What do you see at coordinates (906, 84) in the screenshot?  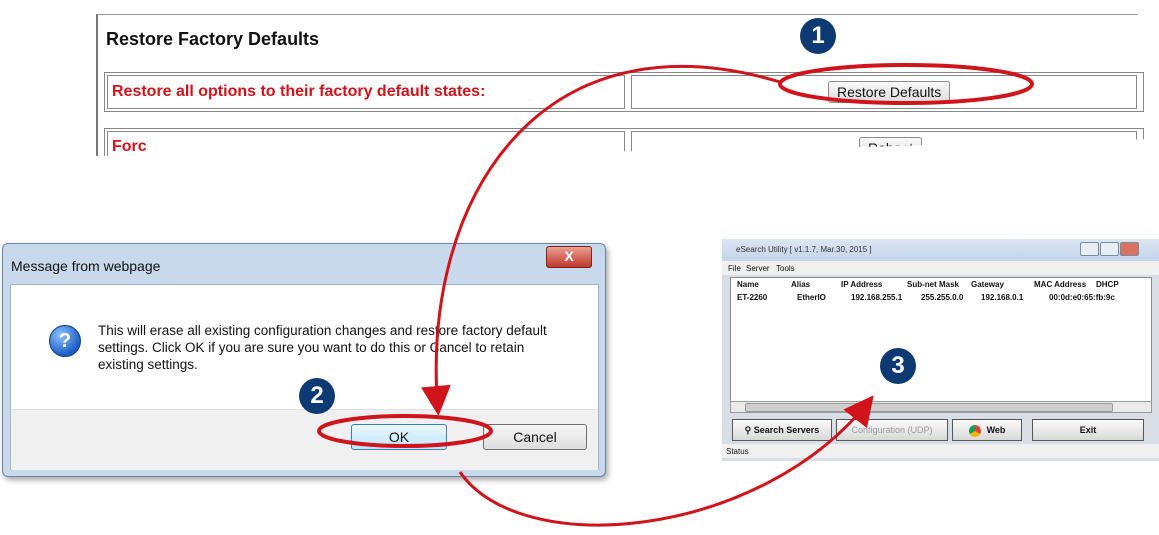 I see `restore-highlight-oval` at bounding box center [906, 84].